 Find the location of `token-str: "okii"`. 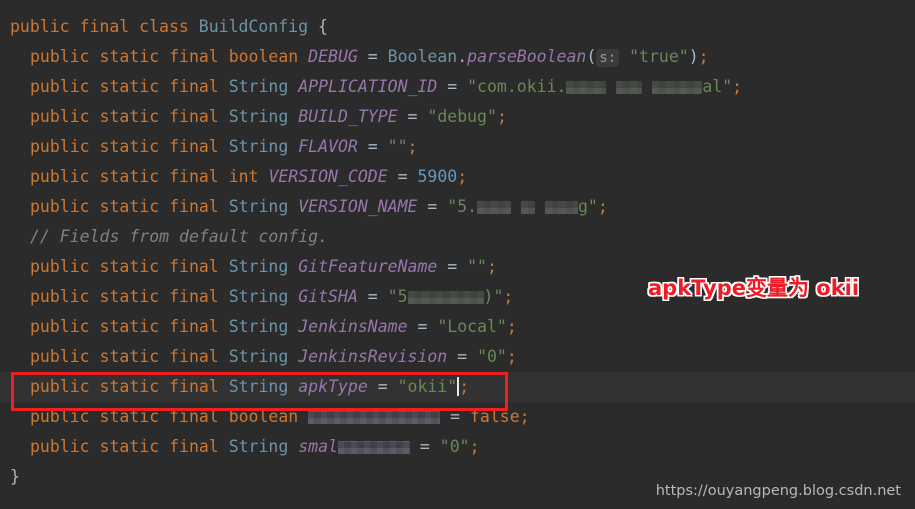

token-str: "okii" is located at coordinates (427, 386).